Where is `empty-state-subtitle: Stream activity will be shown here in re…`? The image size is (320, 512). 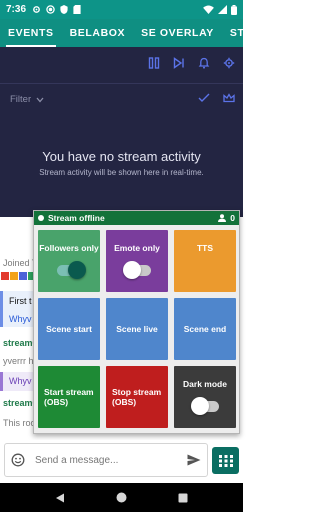
empty-state-subtitle: Stream activity will be shown here in re… is located at coordinates (121, 172).